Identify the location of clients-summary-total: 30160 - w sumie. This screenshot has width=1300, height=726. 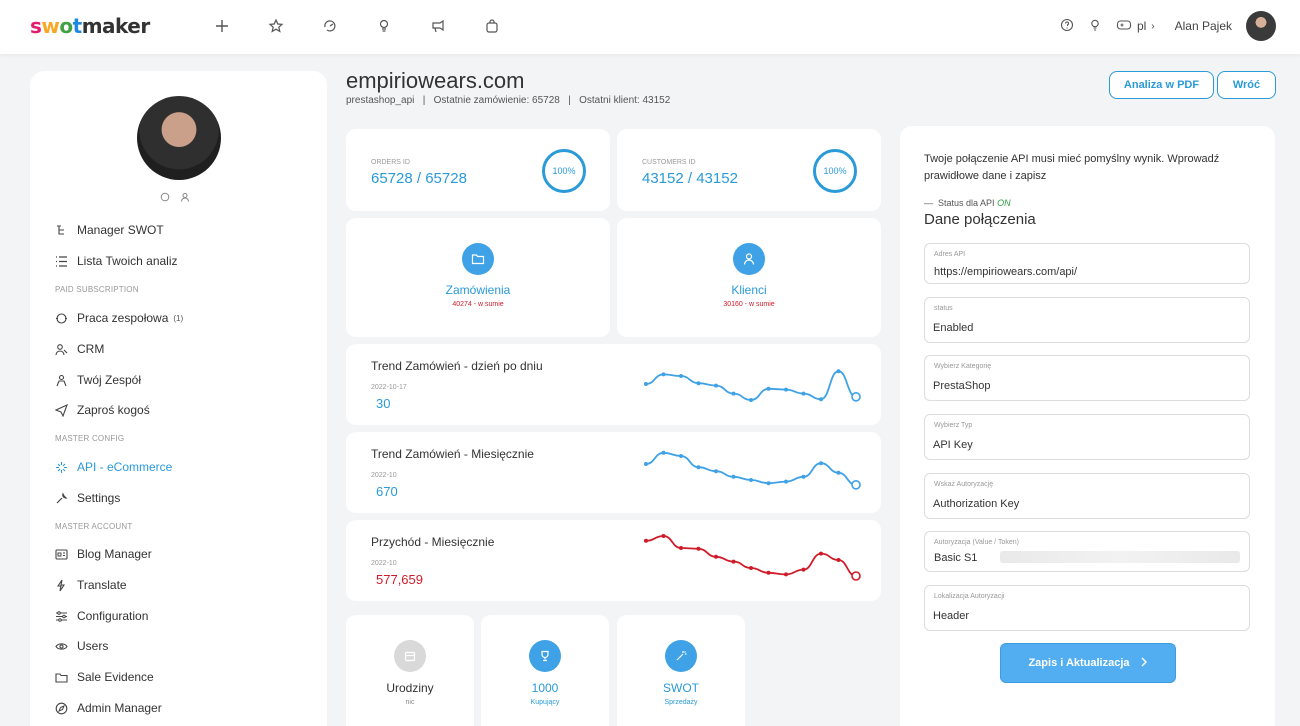
(749, 304).